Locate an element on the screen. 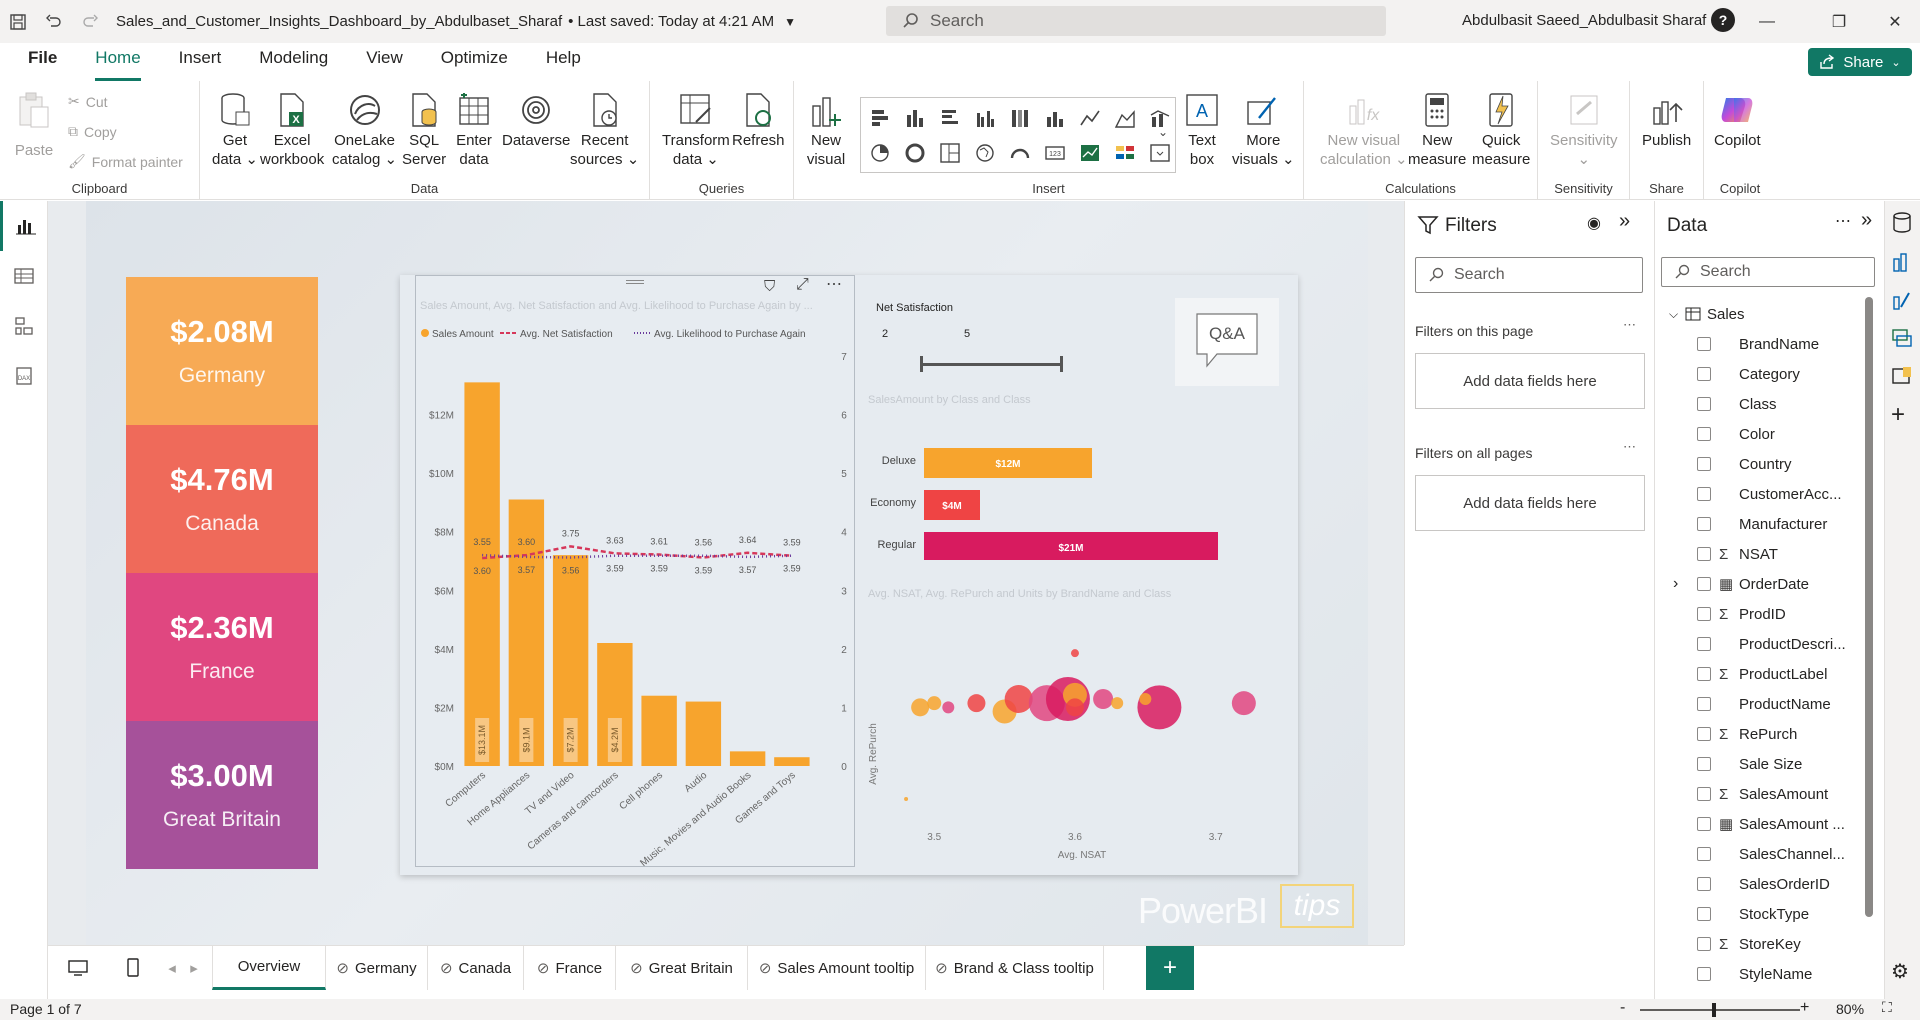 This screenshot has width=1920, height=1020. transform-data-button: Transform data ⌄ is located at coordinates (696, 129).